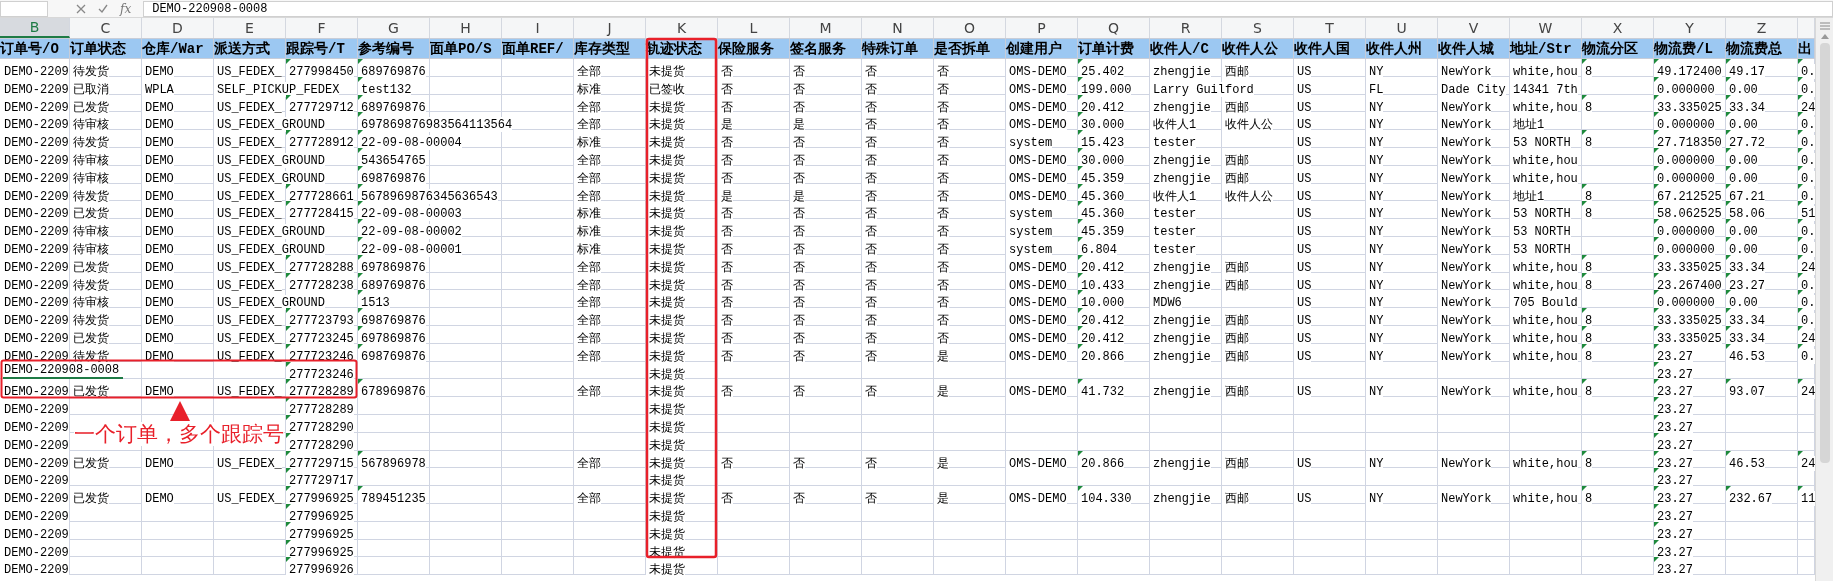 This screenshot has height=581, width=1833. What do you see at coordinates (89, 89) in the screenshot?
I see `table-cell: 已取消` at bounding box center [89, 89].